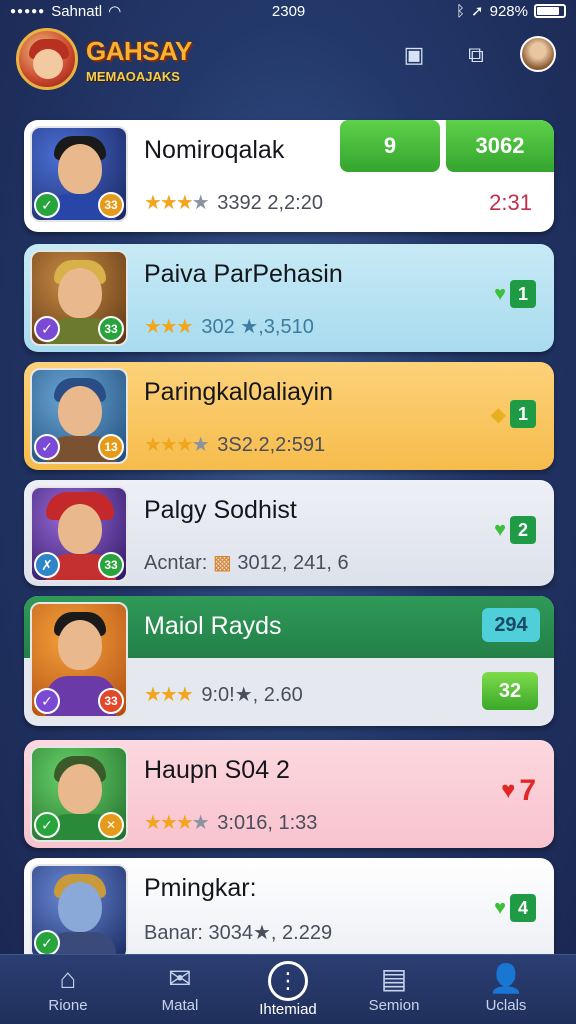  Describe the element at coordinates (500, 146) in the screenshot. I see `score-button: 3062` at that location.